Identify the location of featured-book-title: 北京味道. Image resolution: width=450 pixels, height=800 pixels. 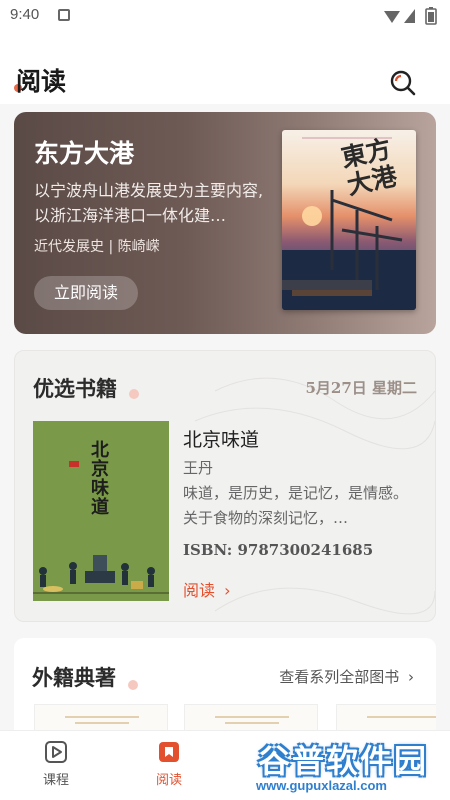
(221, 438).